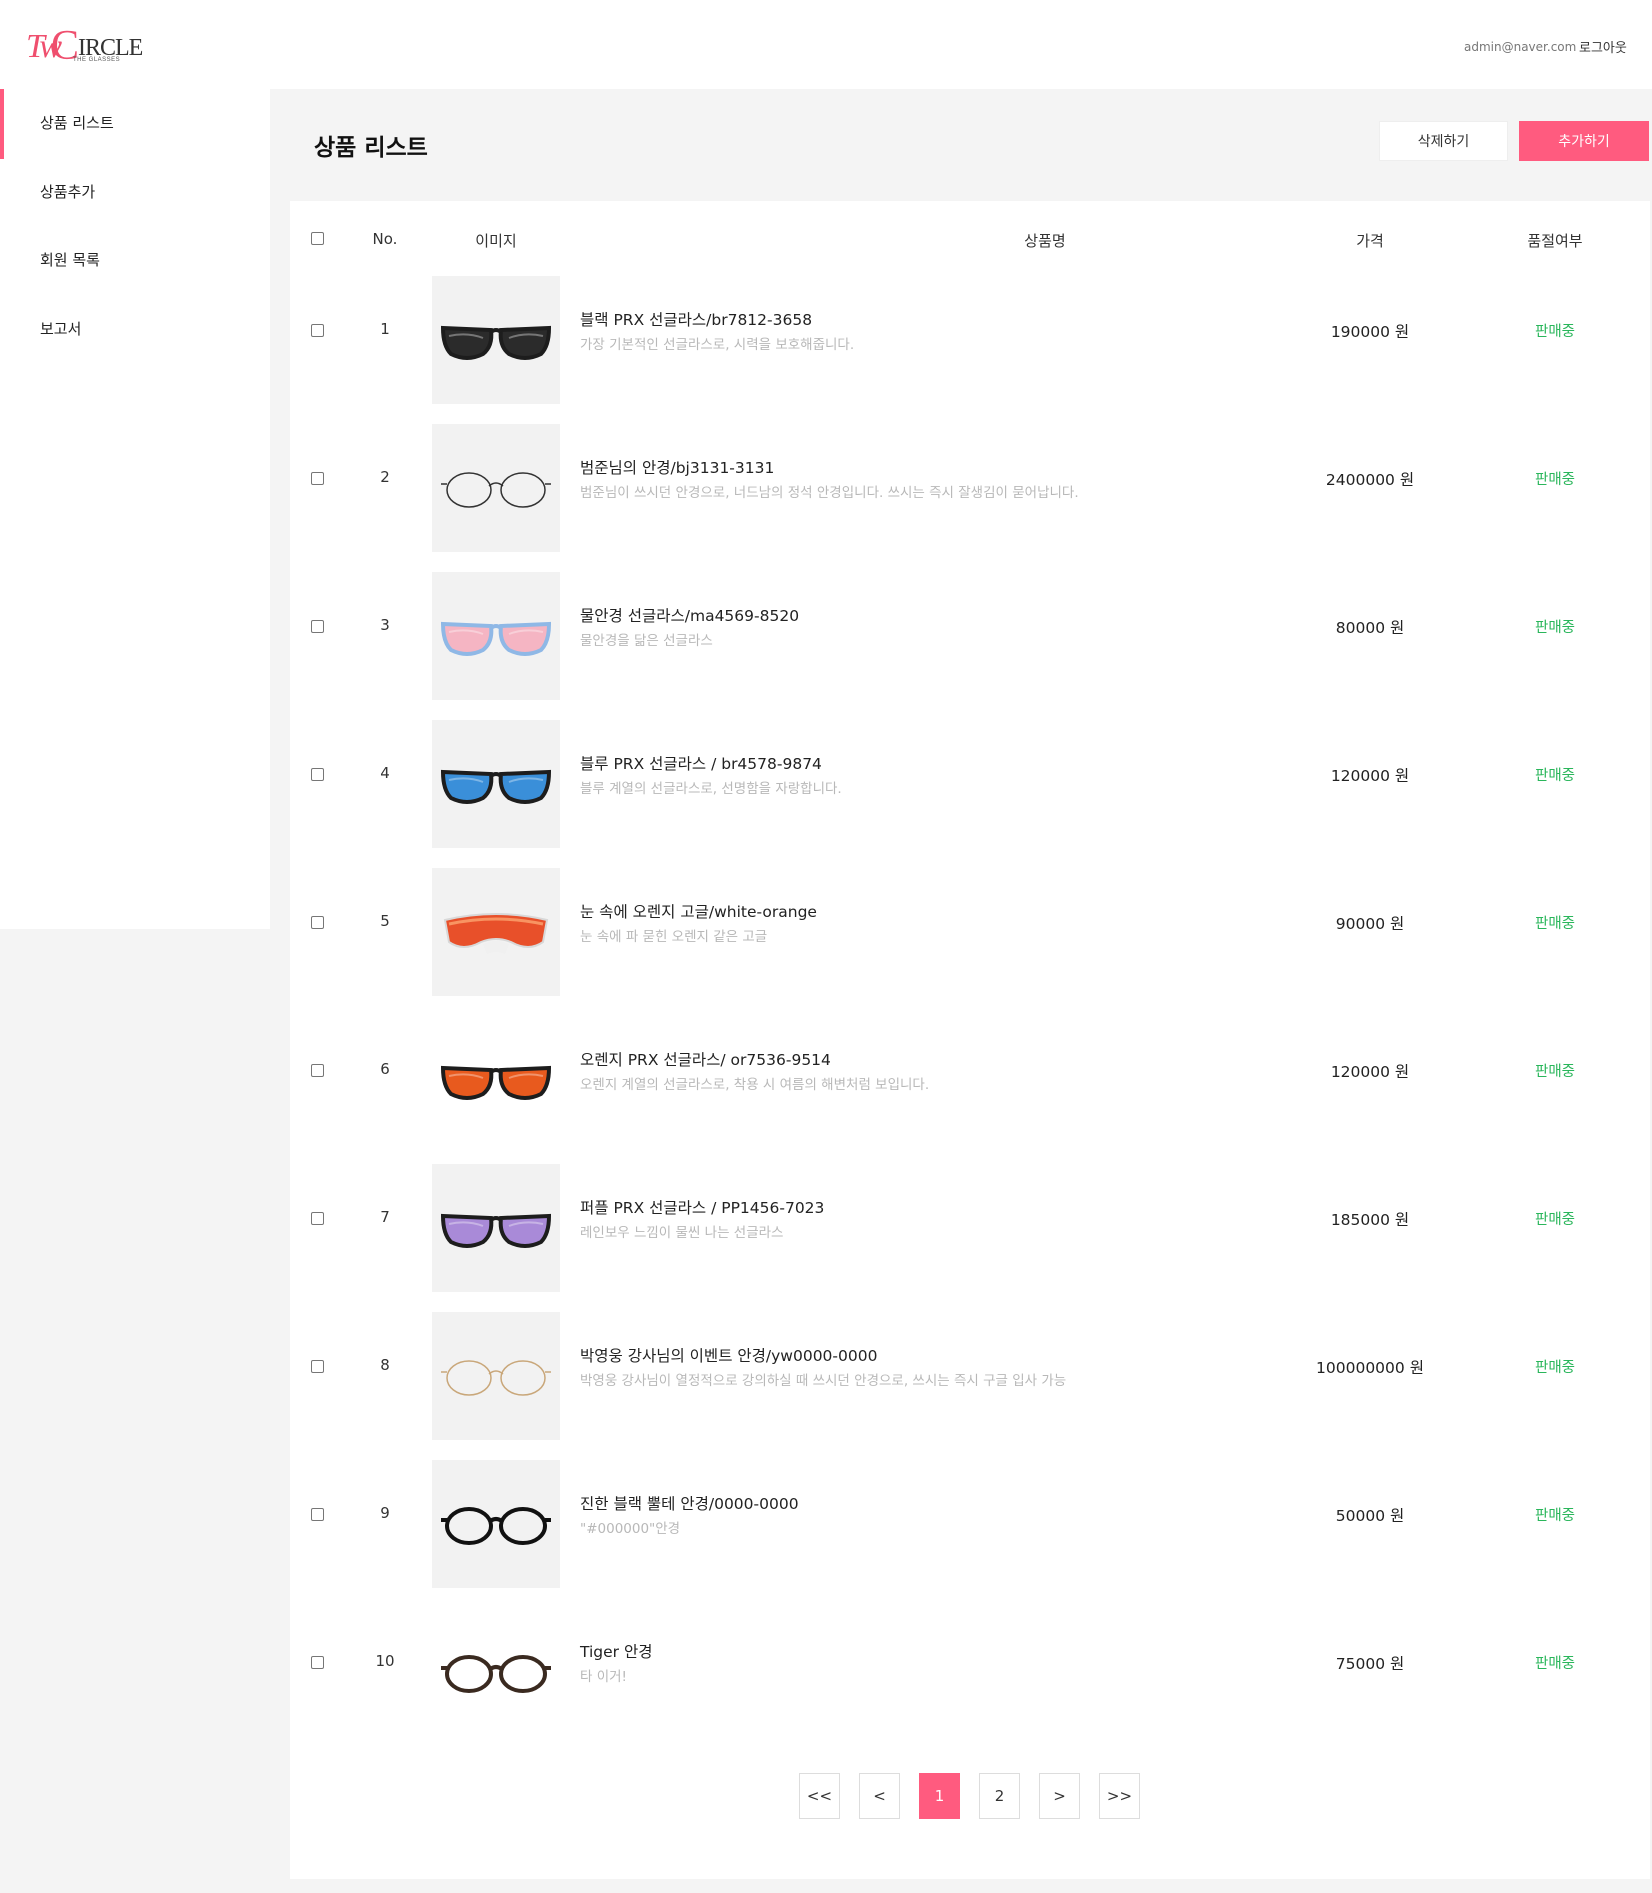 This screenshot has height=1893, width=1652. I want to click on blue-sport-sunglasses-icon, so click(496, 786).